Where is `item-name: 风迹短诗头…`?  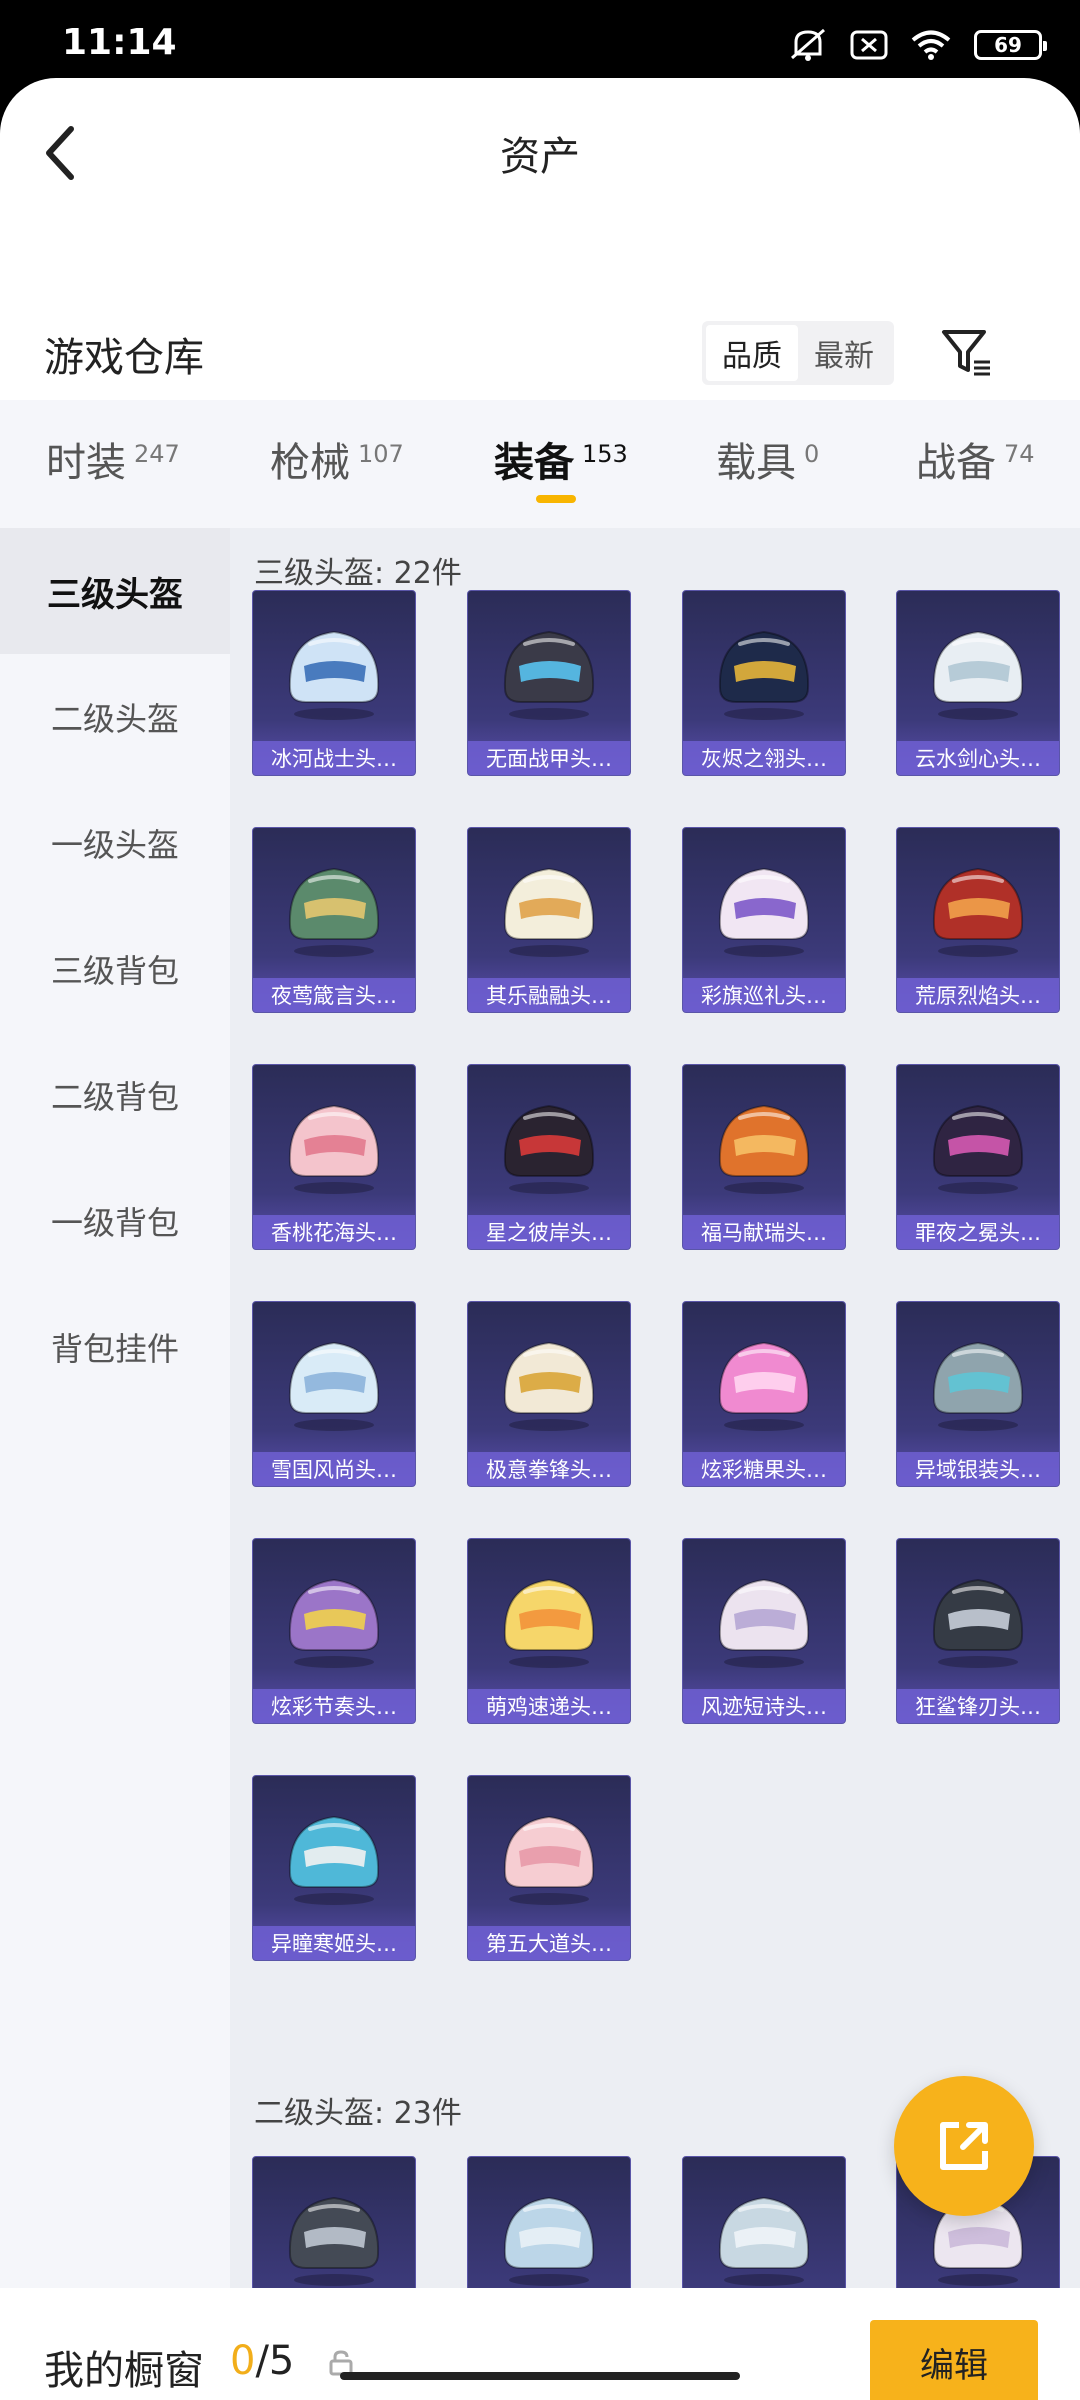 item-name: 风迹短诗头… is located at coordinates (764, 1706).